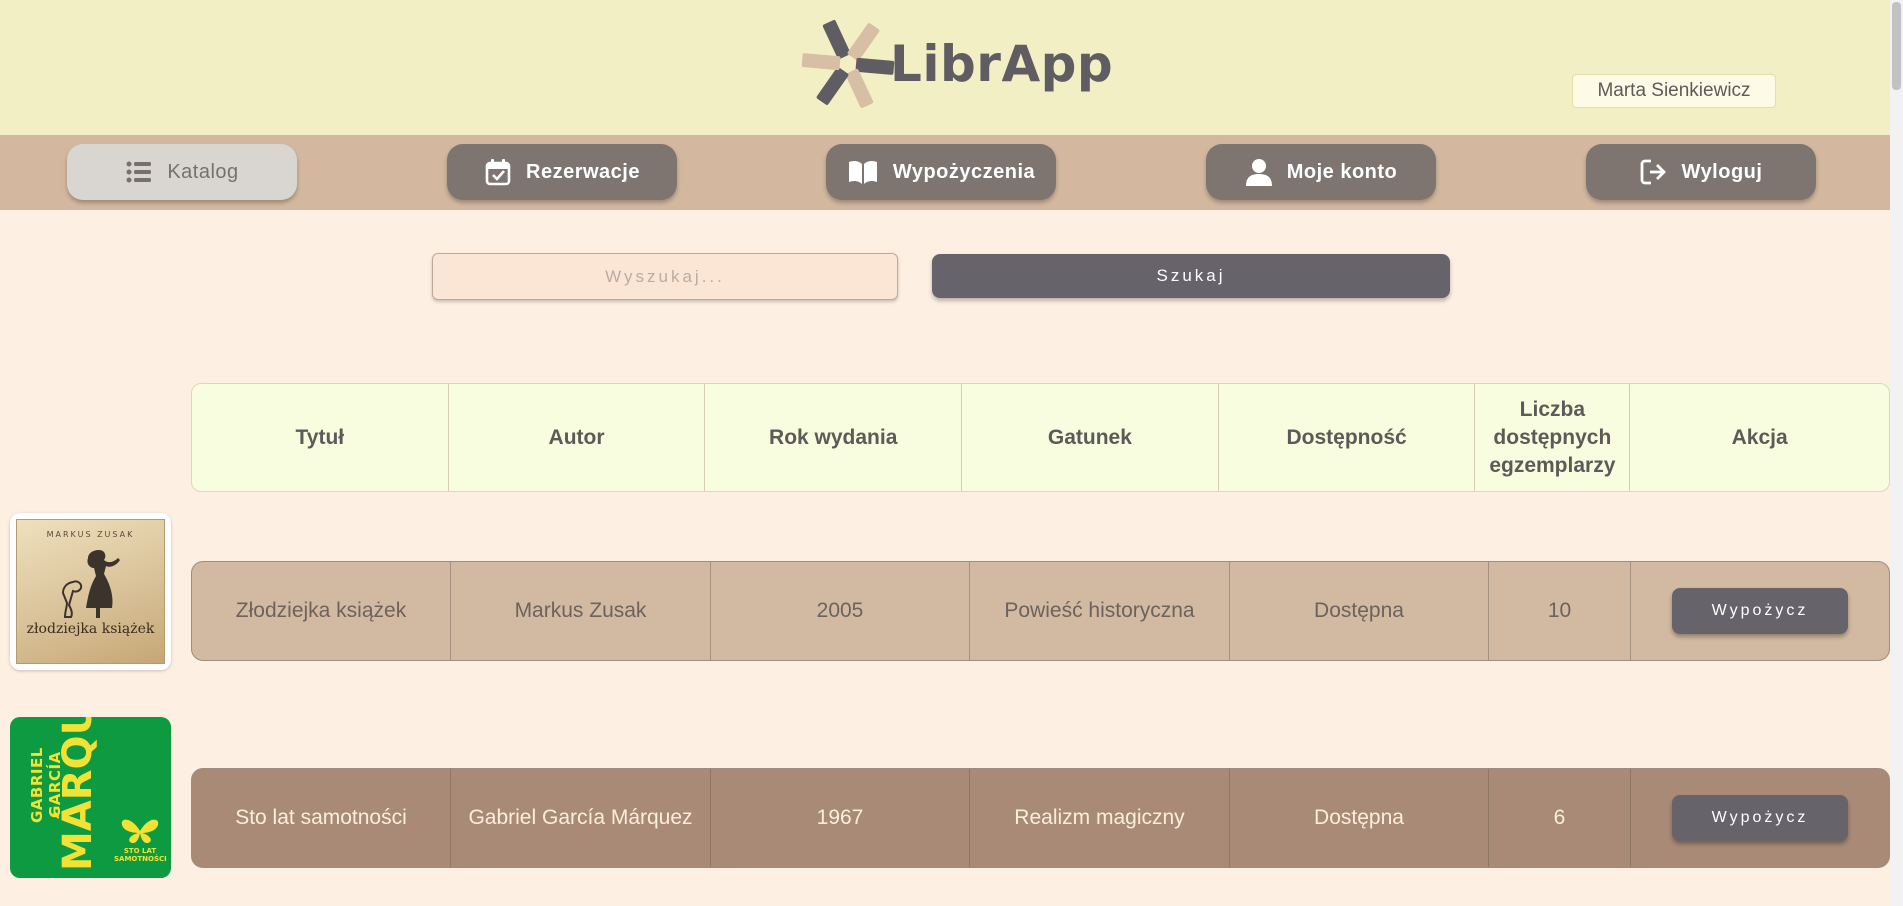 This screenshot has height=906, width=1903. Describe the element at coordinates (1191, 276) in the screenshot. I see `search-button: Szukaj` at that location.